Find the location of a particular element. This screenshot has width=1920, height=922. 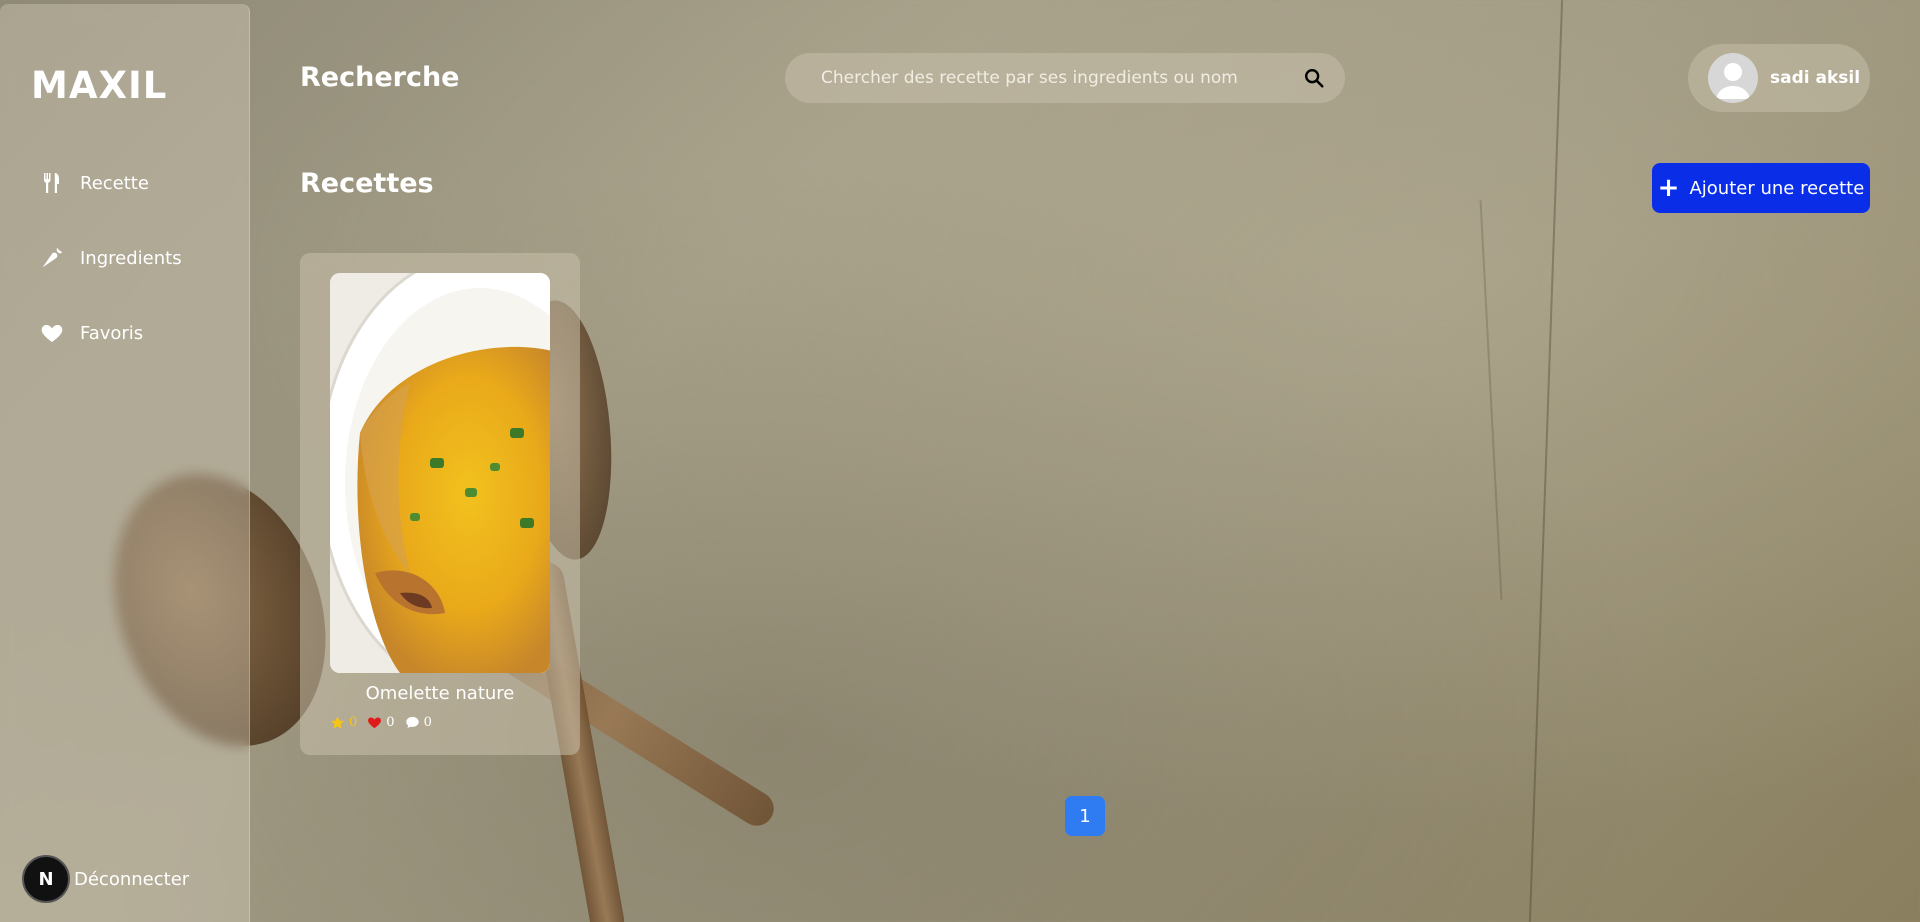

sidebar-item-label: Recette is located at coordinates (114, 183).